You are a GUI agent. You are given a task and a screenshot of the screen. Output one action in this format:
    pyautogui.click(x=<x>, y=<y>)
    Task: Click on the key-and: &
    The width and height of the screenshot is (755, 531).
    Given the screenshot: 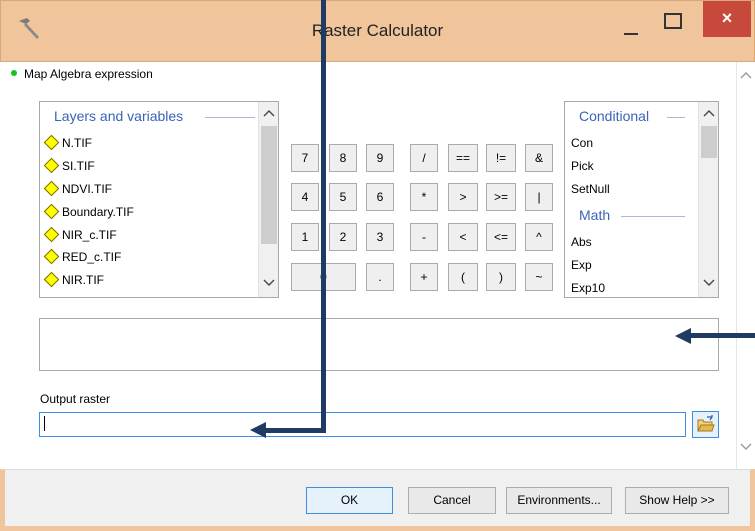 What is the action you would take?
    pyautogui.click(x=539, y=158)
    